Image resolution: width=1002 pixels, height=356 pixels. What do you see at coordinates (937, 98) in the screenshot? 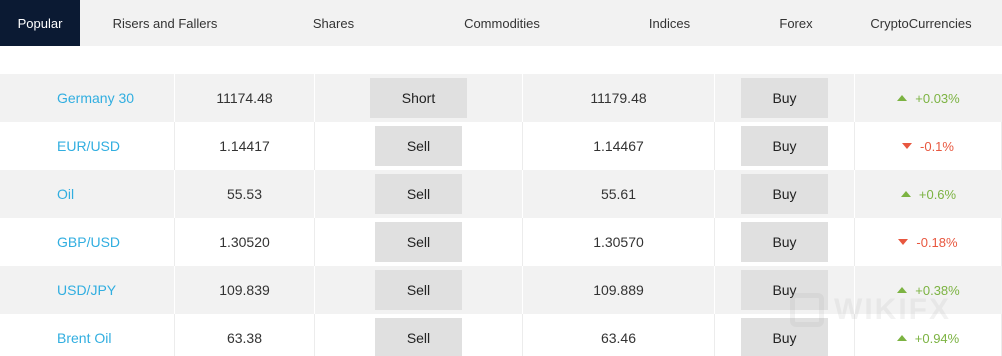
I see `change-value: +0.03%` at bounding box center [937, 98].